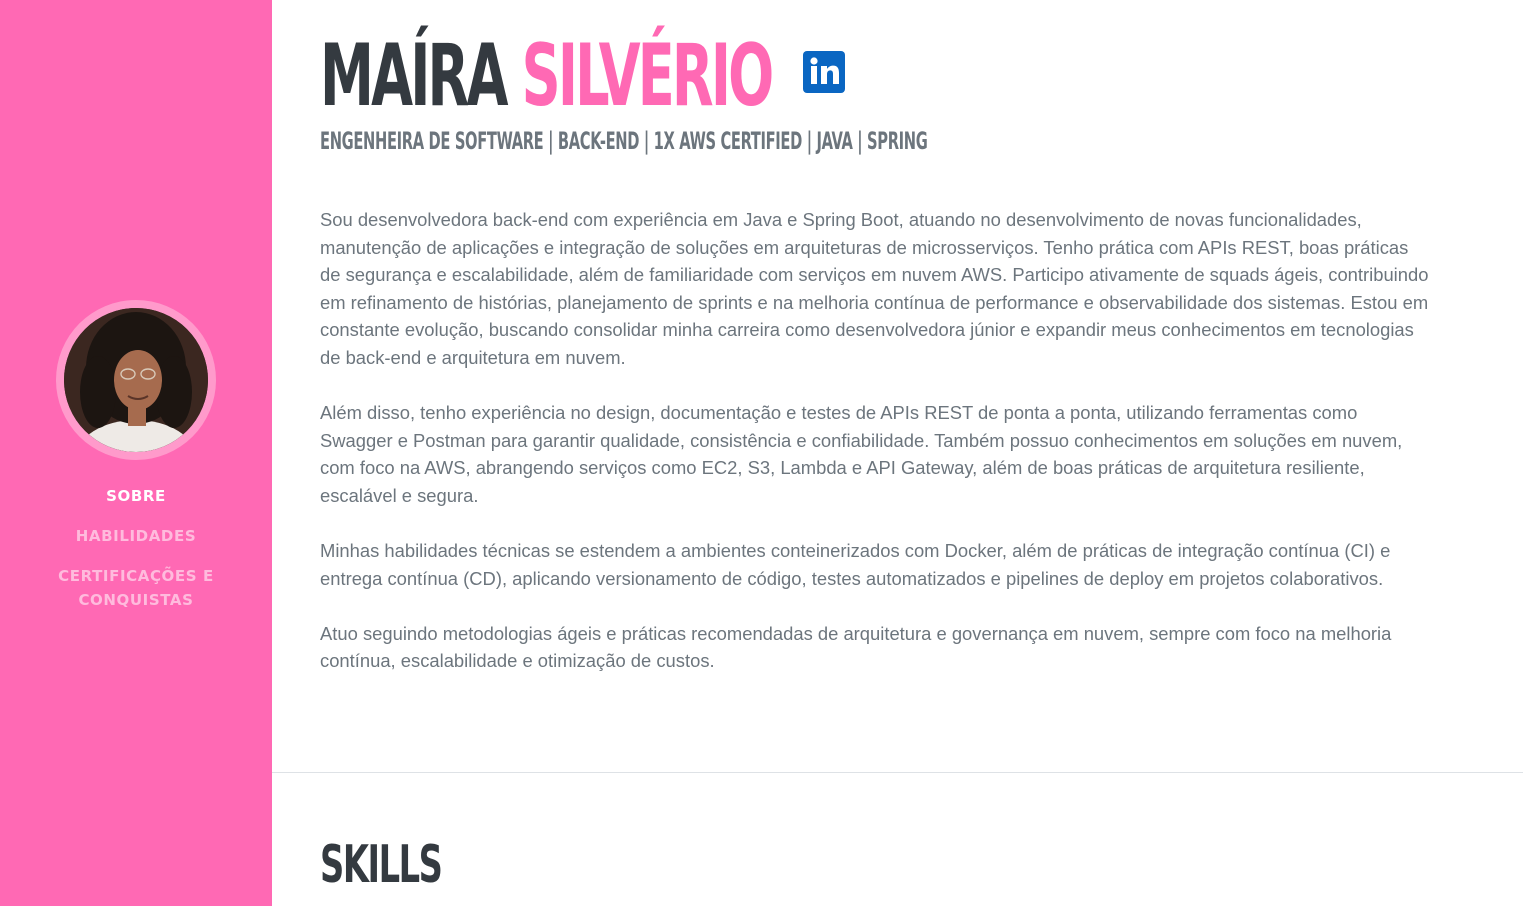 The width and height of the screenshot is (1523, 906). I want to click on nav-item-sobre: Sobre, so click(136, 496).